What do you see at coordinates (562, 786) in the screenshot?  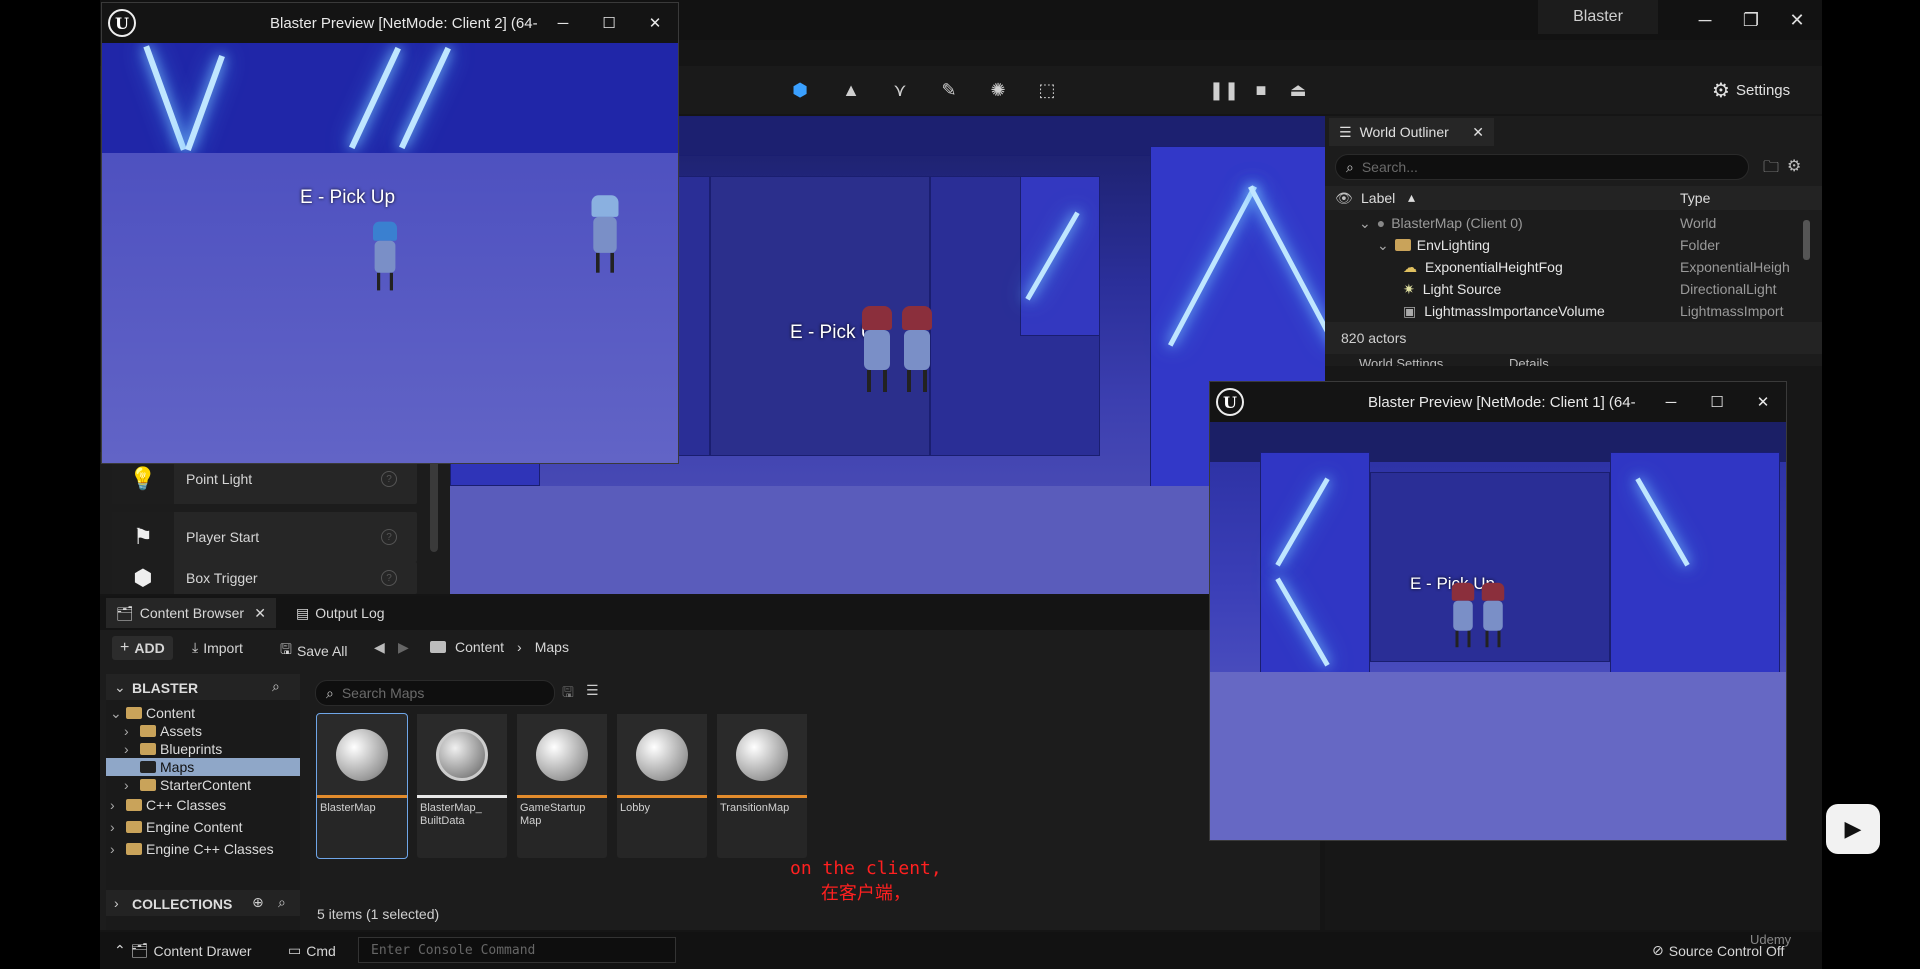 I see `asset-tile: GameStartup Map` at bounding box center [562, 786].